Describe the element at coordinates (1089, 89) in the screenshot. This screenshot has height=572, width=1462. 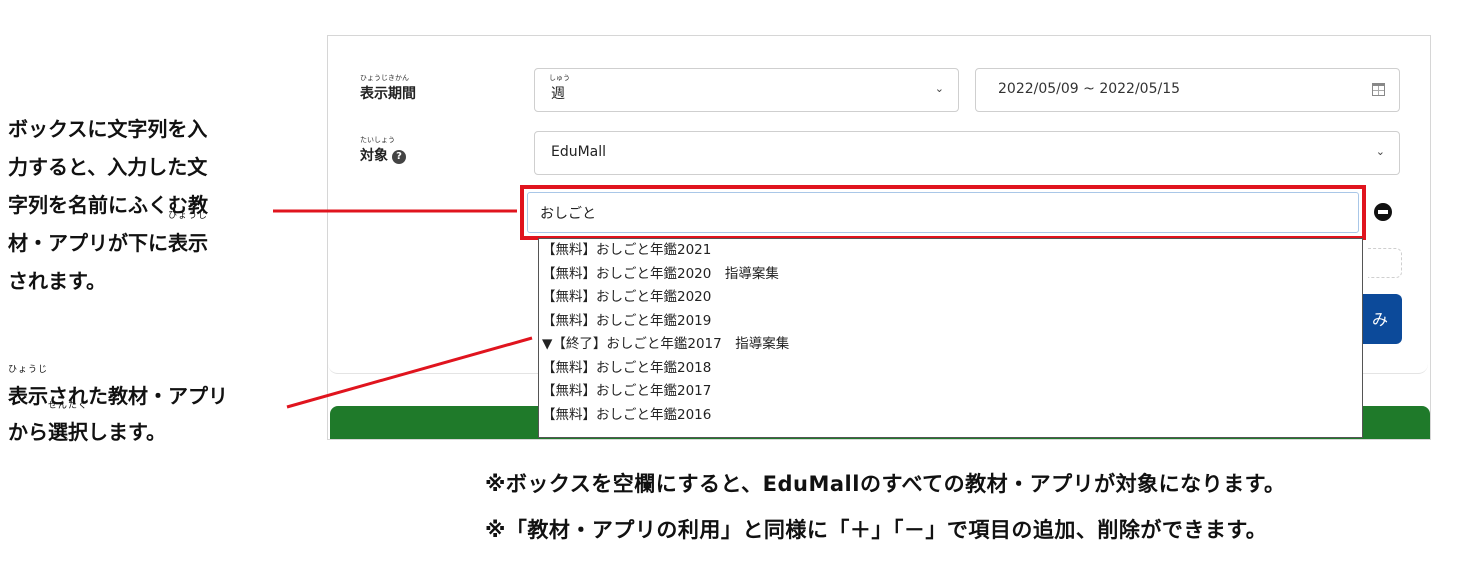
I see `date-range-value: 2022/05/09 ~ 2022/05/15` at that location.